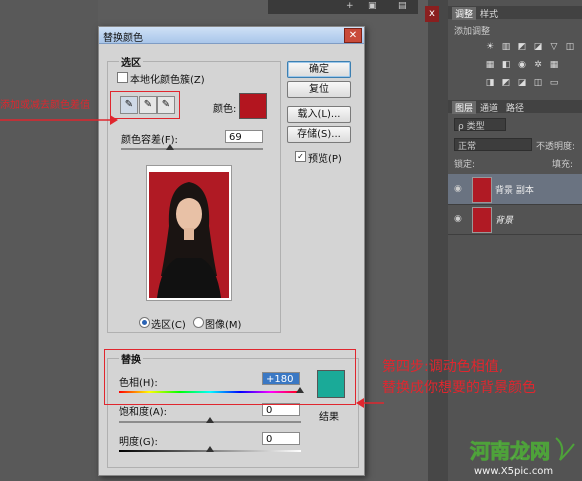 This screenshot has height=481, width=582. Describe the element at coordinates (522, 83) in the screenshot. I see `threshold-icon: ◪` at that location.